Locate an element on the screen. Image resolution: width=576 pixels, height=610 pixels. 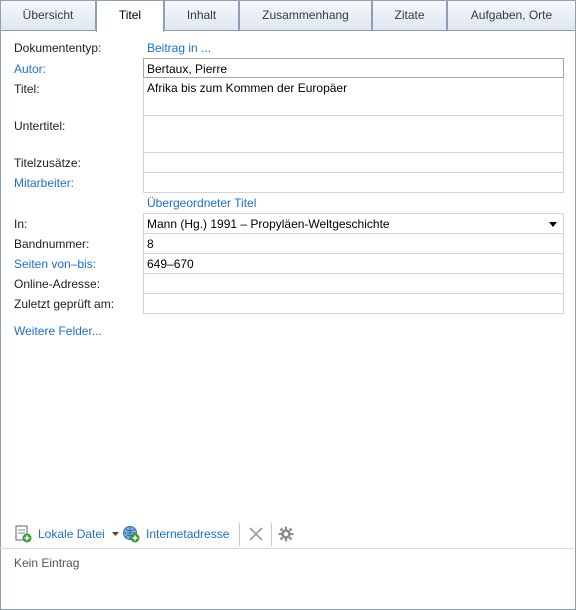
close-icon is located at coordinates (256, 534).